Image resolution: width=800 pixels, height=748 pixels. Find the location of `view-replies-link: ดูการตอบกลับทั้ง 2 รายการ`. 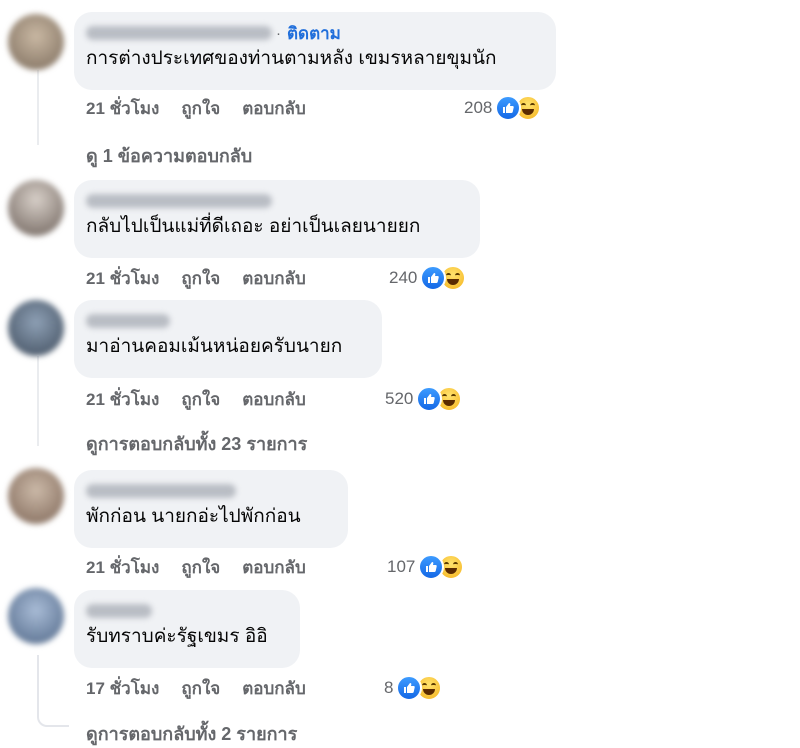

view-replies-link: ดูการตอบกลับทั้ง 2 รายการ is located at coordinates (191, 733).